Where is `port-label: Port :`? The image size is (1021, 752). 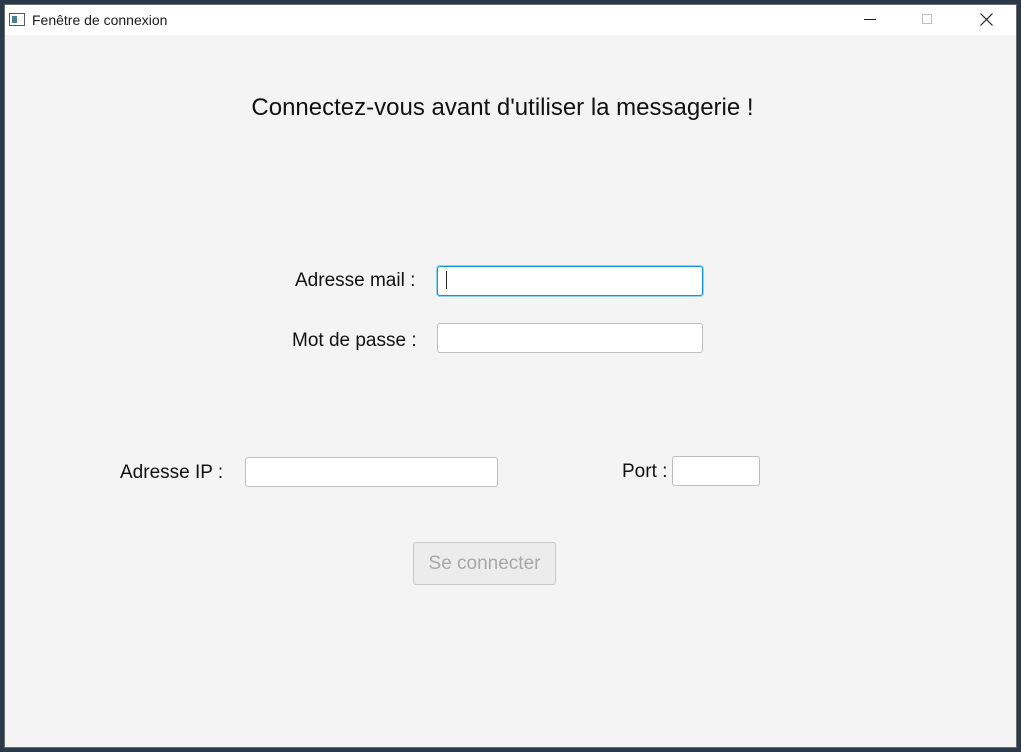 port-label: Port : is located at coordinates (645, 471).